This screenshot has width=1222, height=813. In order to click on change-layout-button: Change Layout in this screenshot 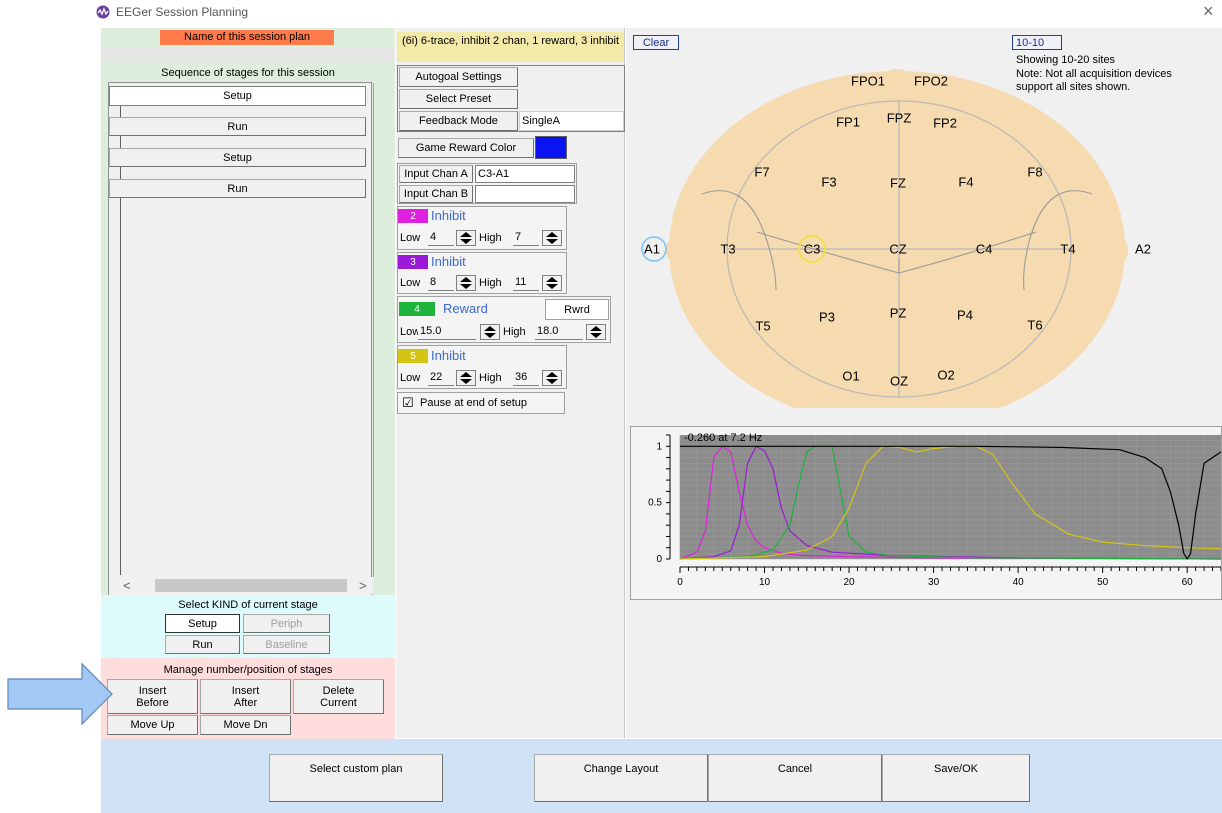, I will do `click(621, 778)`.